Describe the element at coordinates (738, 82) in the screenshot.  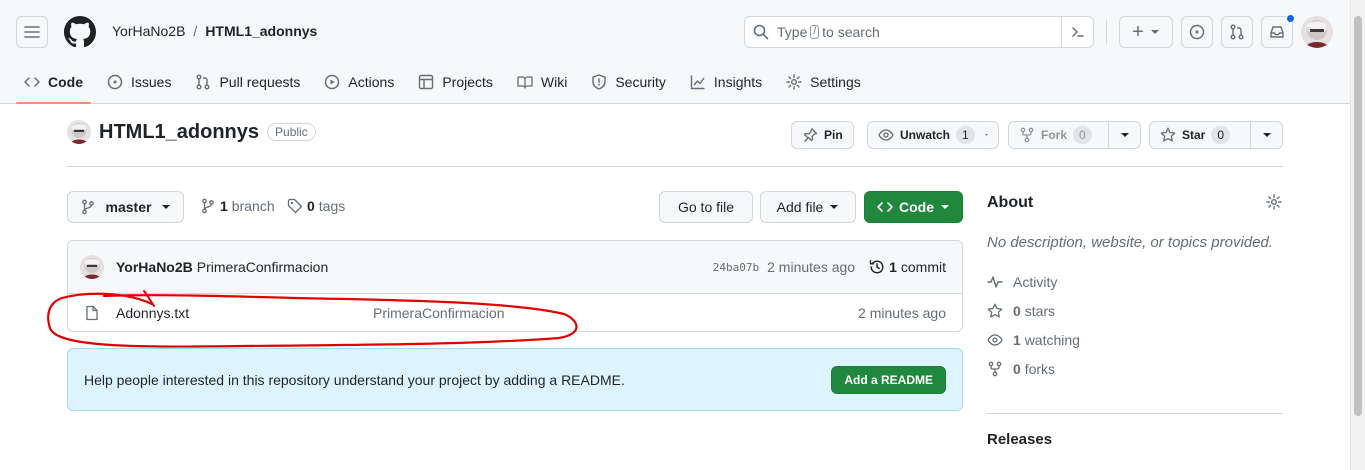
I see `tab-label: Insights` at that location.